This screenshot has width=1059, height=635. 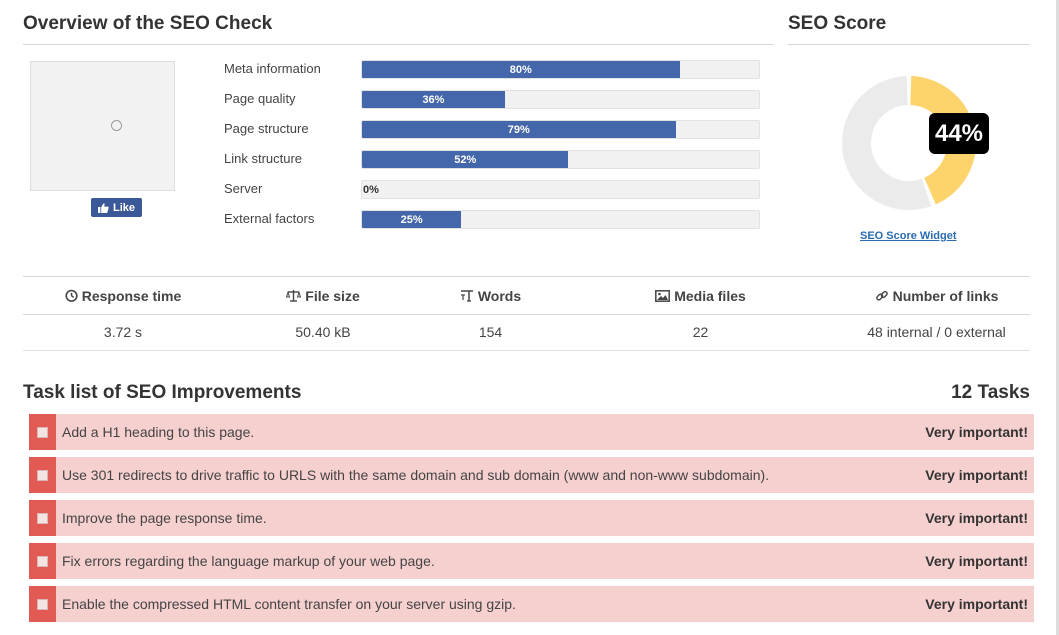 What do you see at coordinates (959, 133) in the screenshot?
I see `seo-score-badge: 44%` at bounding box center [959, 133].